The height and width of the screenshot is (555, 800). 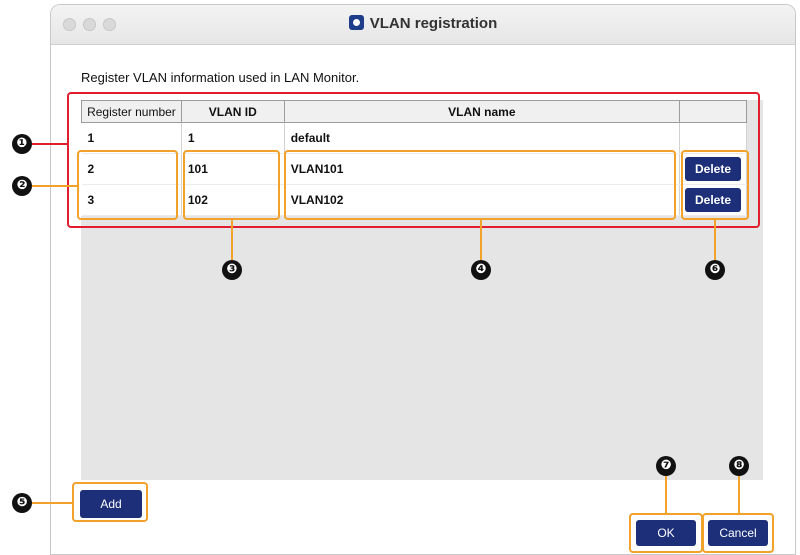 I want to click on window-title-container: VLAN registration, so click(x=423, y=23).